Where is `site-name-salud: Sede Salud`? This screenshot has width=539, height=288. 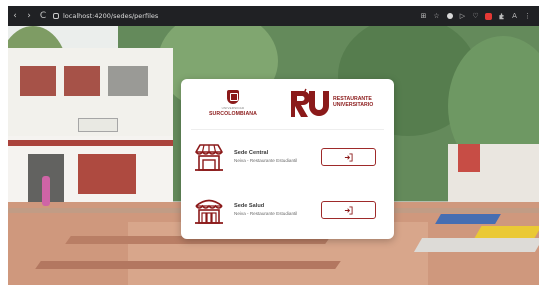
site-name-salud: Sede Salud is located at coordinates (249, 206).